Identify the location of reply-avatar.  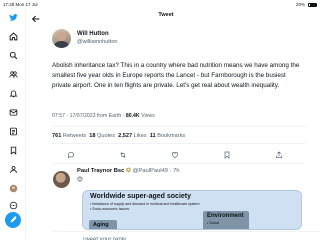
(61, 179).